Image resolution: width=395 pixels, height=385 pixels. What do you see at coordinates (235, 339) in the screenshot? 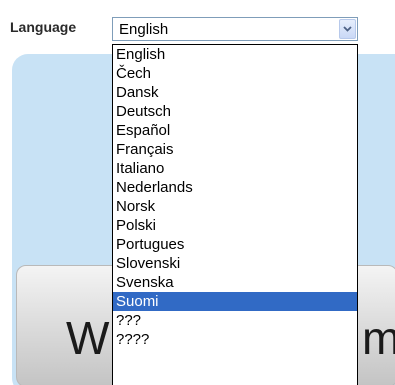
I see `language-option: ????` at bounding box center [235, 339].